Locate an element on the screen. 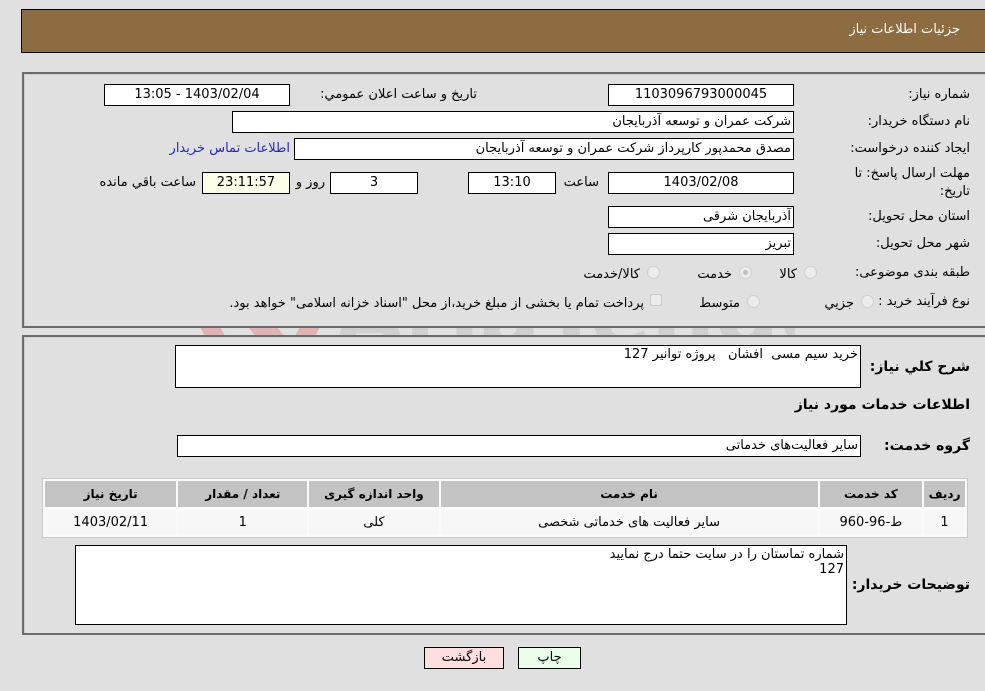 The width and height of the screenshot is (985, 691). cell-quantity: 1 is located at coordinates (243, 522).